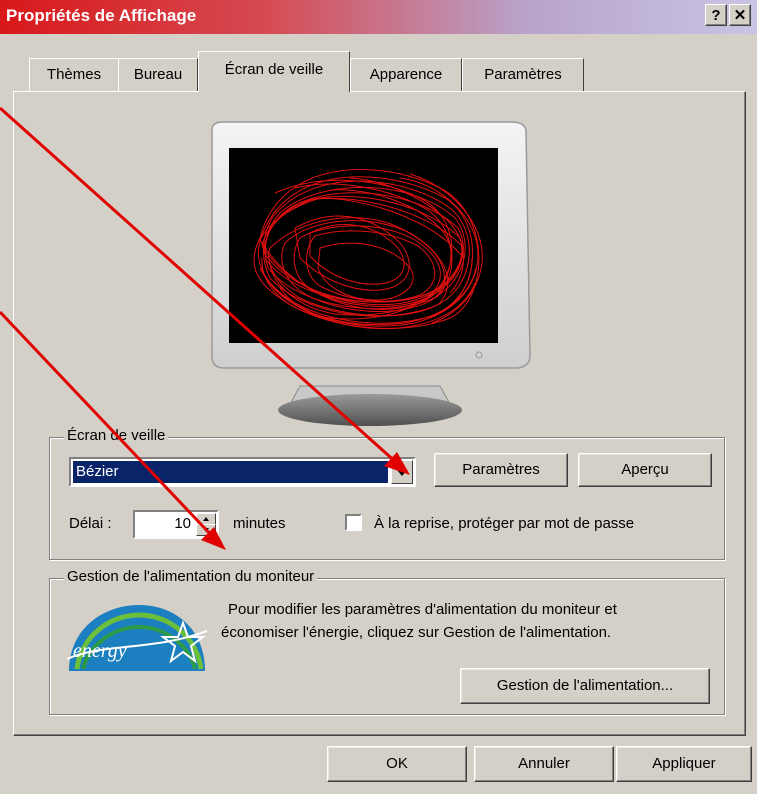 The image size is (757, 794). What do you see at coordinates (716, 15) in the screenshot?
I see `help-button: ?` at bounding box center [716, 15].